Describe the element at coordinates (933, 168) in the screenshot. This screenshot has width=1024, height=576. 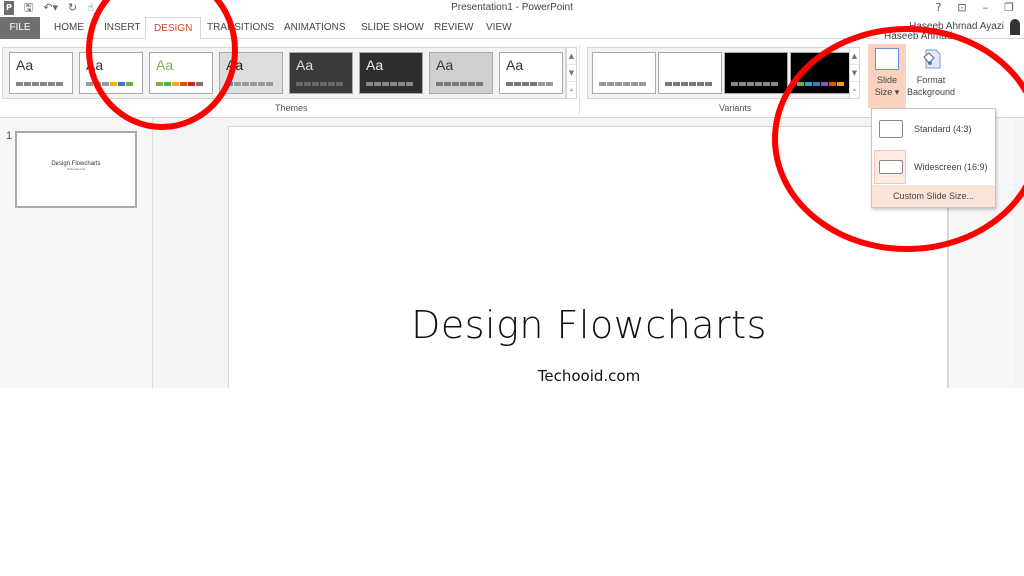
I see `menu-item-widescreen: Widescreen (16:9)` at that location.